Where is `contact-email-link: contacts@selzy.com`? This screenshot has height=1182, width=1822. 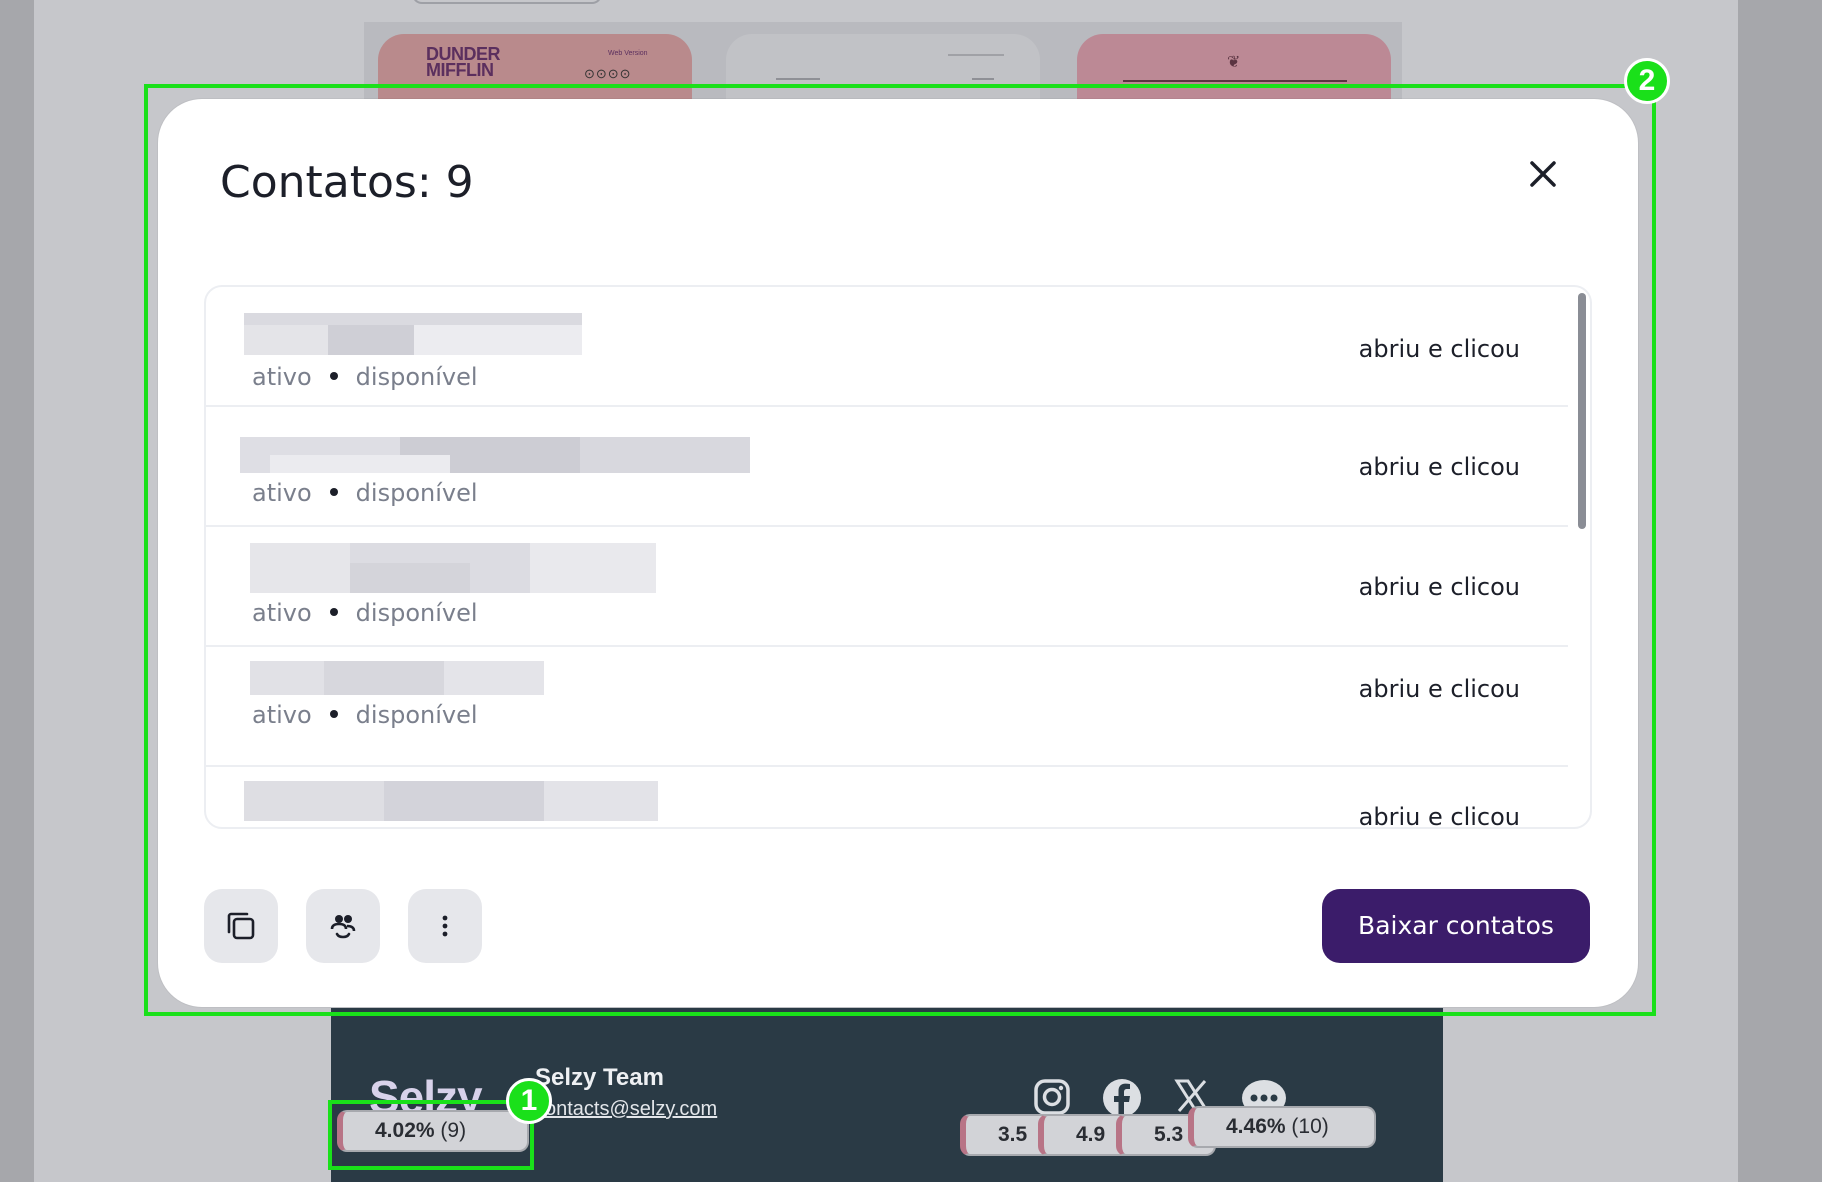 contact-email-link: contacts@selzy.com is located at coordinates (626, 1109).